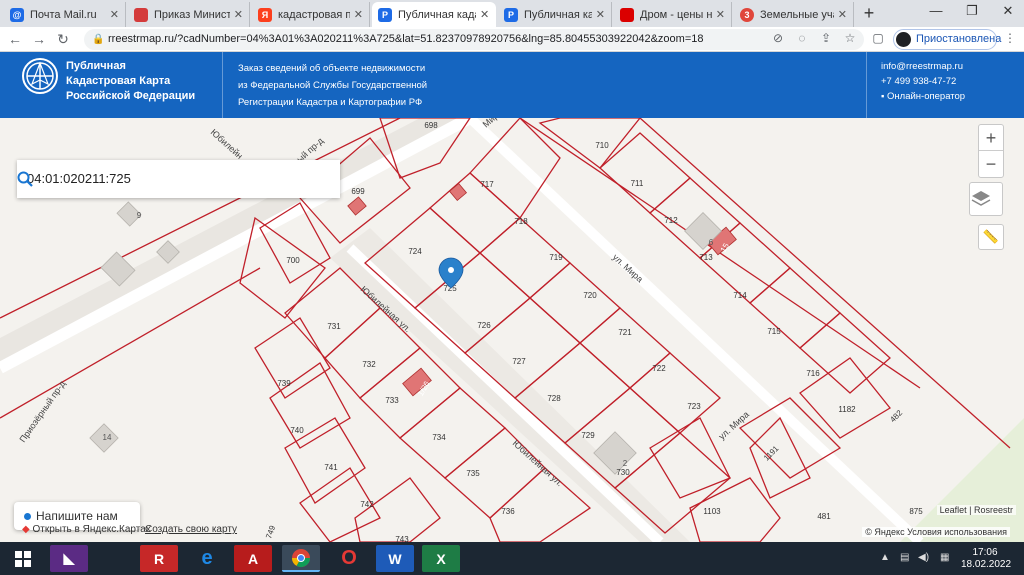  What do you see at coordinates (923, 66) in the screenshot?
I see `email-link: info@rreestrmap.ru` at bounding box center [923, 66].